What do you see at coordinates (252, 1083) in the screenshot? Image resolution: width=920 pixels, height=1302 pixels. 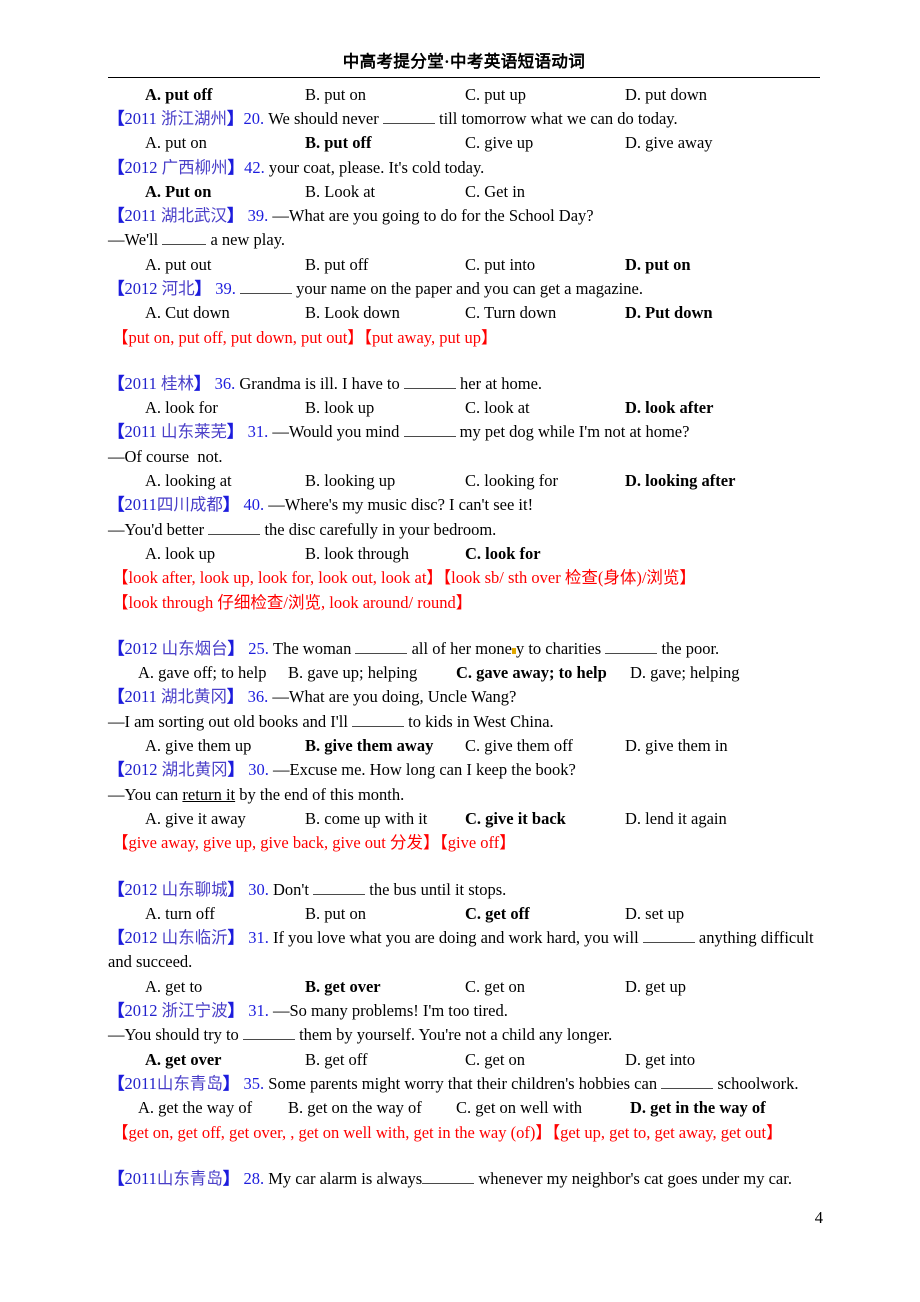 I see `question-number: 35.` at bounding box center [252, 1083].